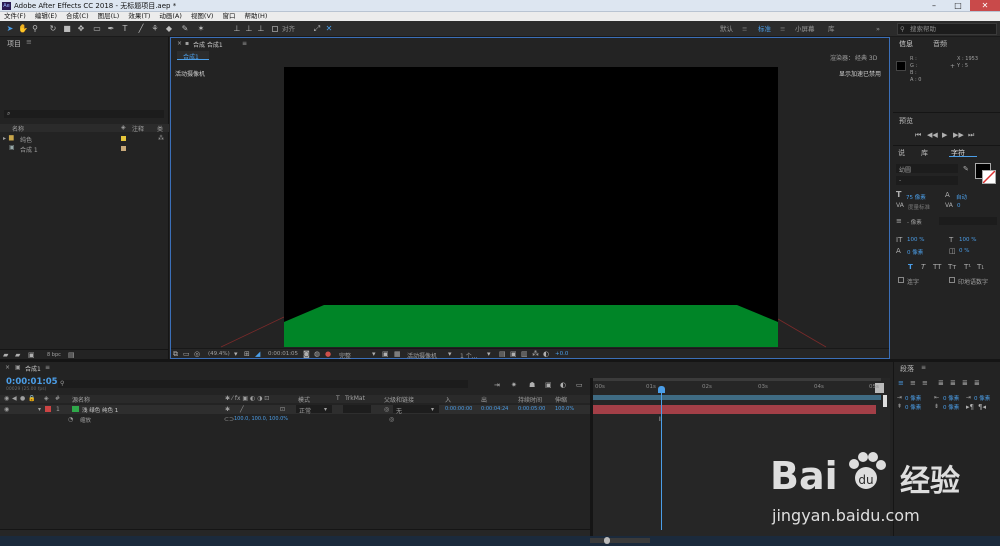  Describe the element at coordinates (4, 138) in the screenshot. I see `expand-arrow-icon: ▸` at that location.